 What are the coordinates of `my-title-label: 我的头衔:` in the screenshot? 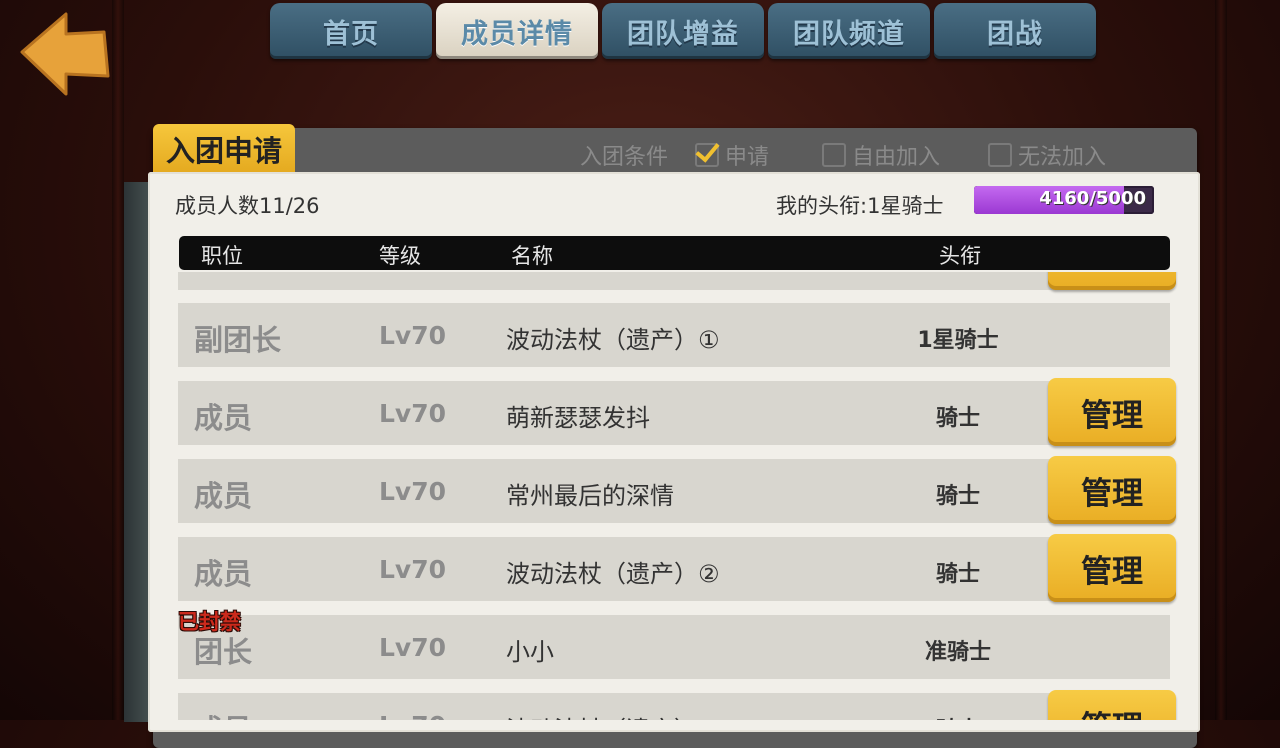 It's located at (822, 206).